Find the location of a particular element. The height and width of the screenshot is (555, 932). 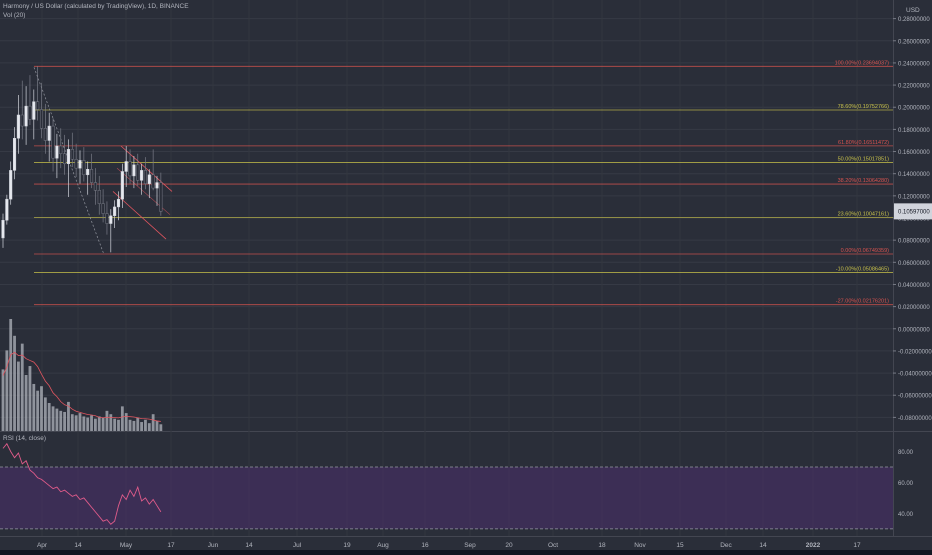

rsi-tick-label: 40.00 is located at coordinates (906, 515).